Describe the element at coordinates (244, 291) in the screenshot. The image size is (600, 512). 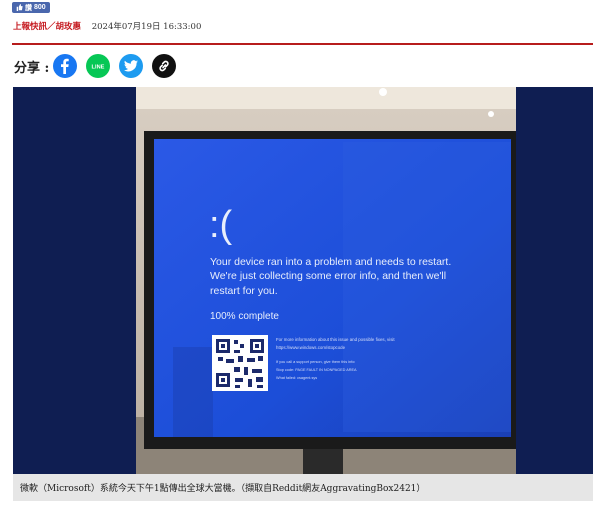
I see `bsod-line-3: restart for you.` at that location.